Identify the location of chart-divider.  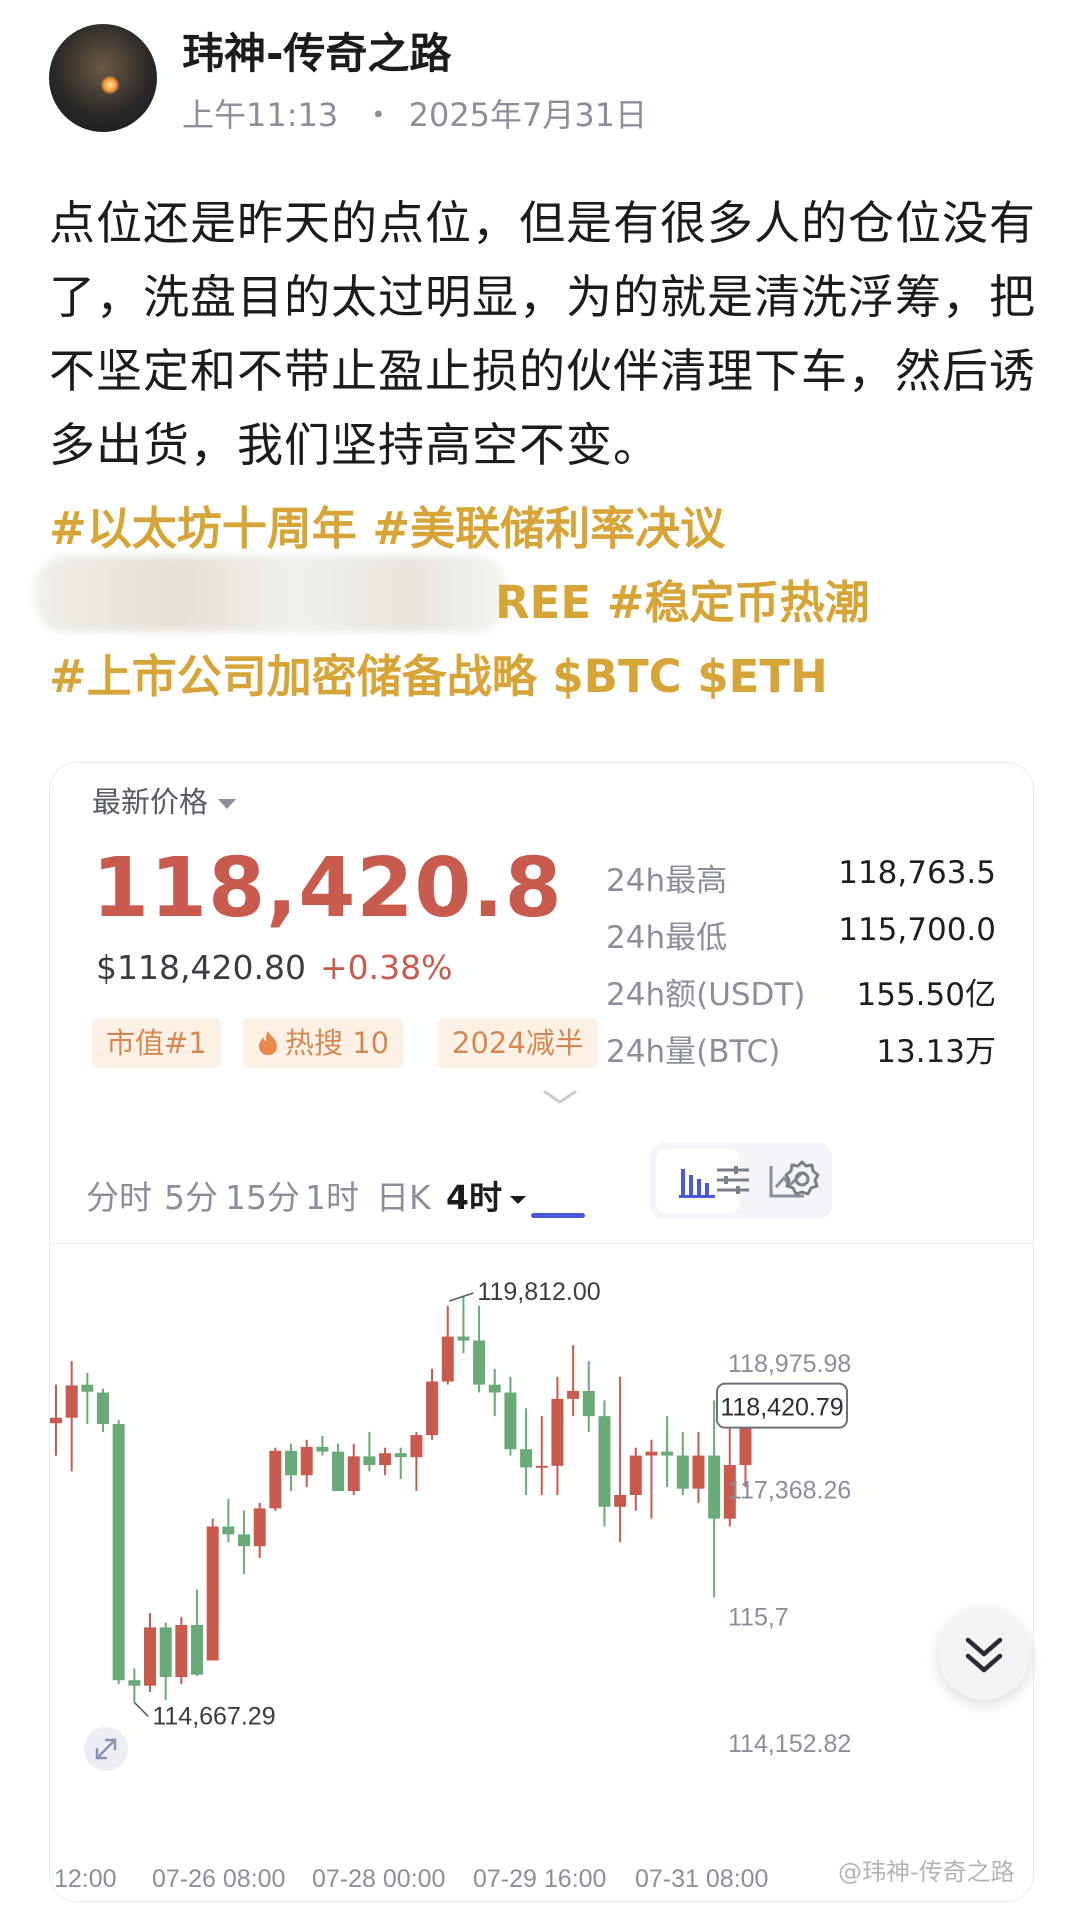
(541, 1243).